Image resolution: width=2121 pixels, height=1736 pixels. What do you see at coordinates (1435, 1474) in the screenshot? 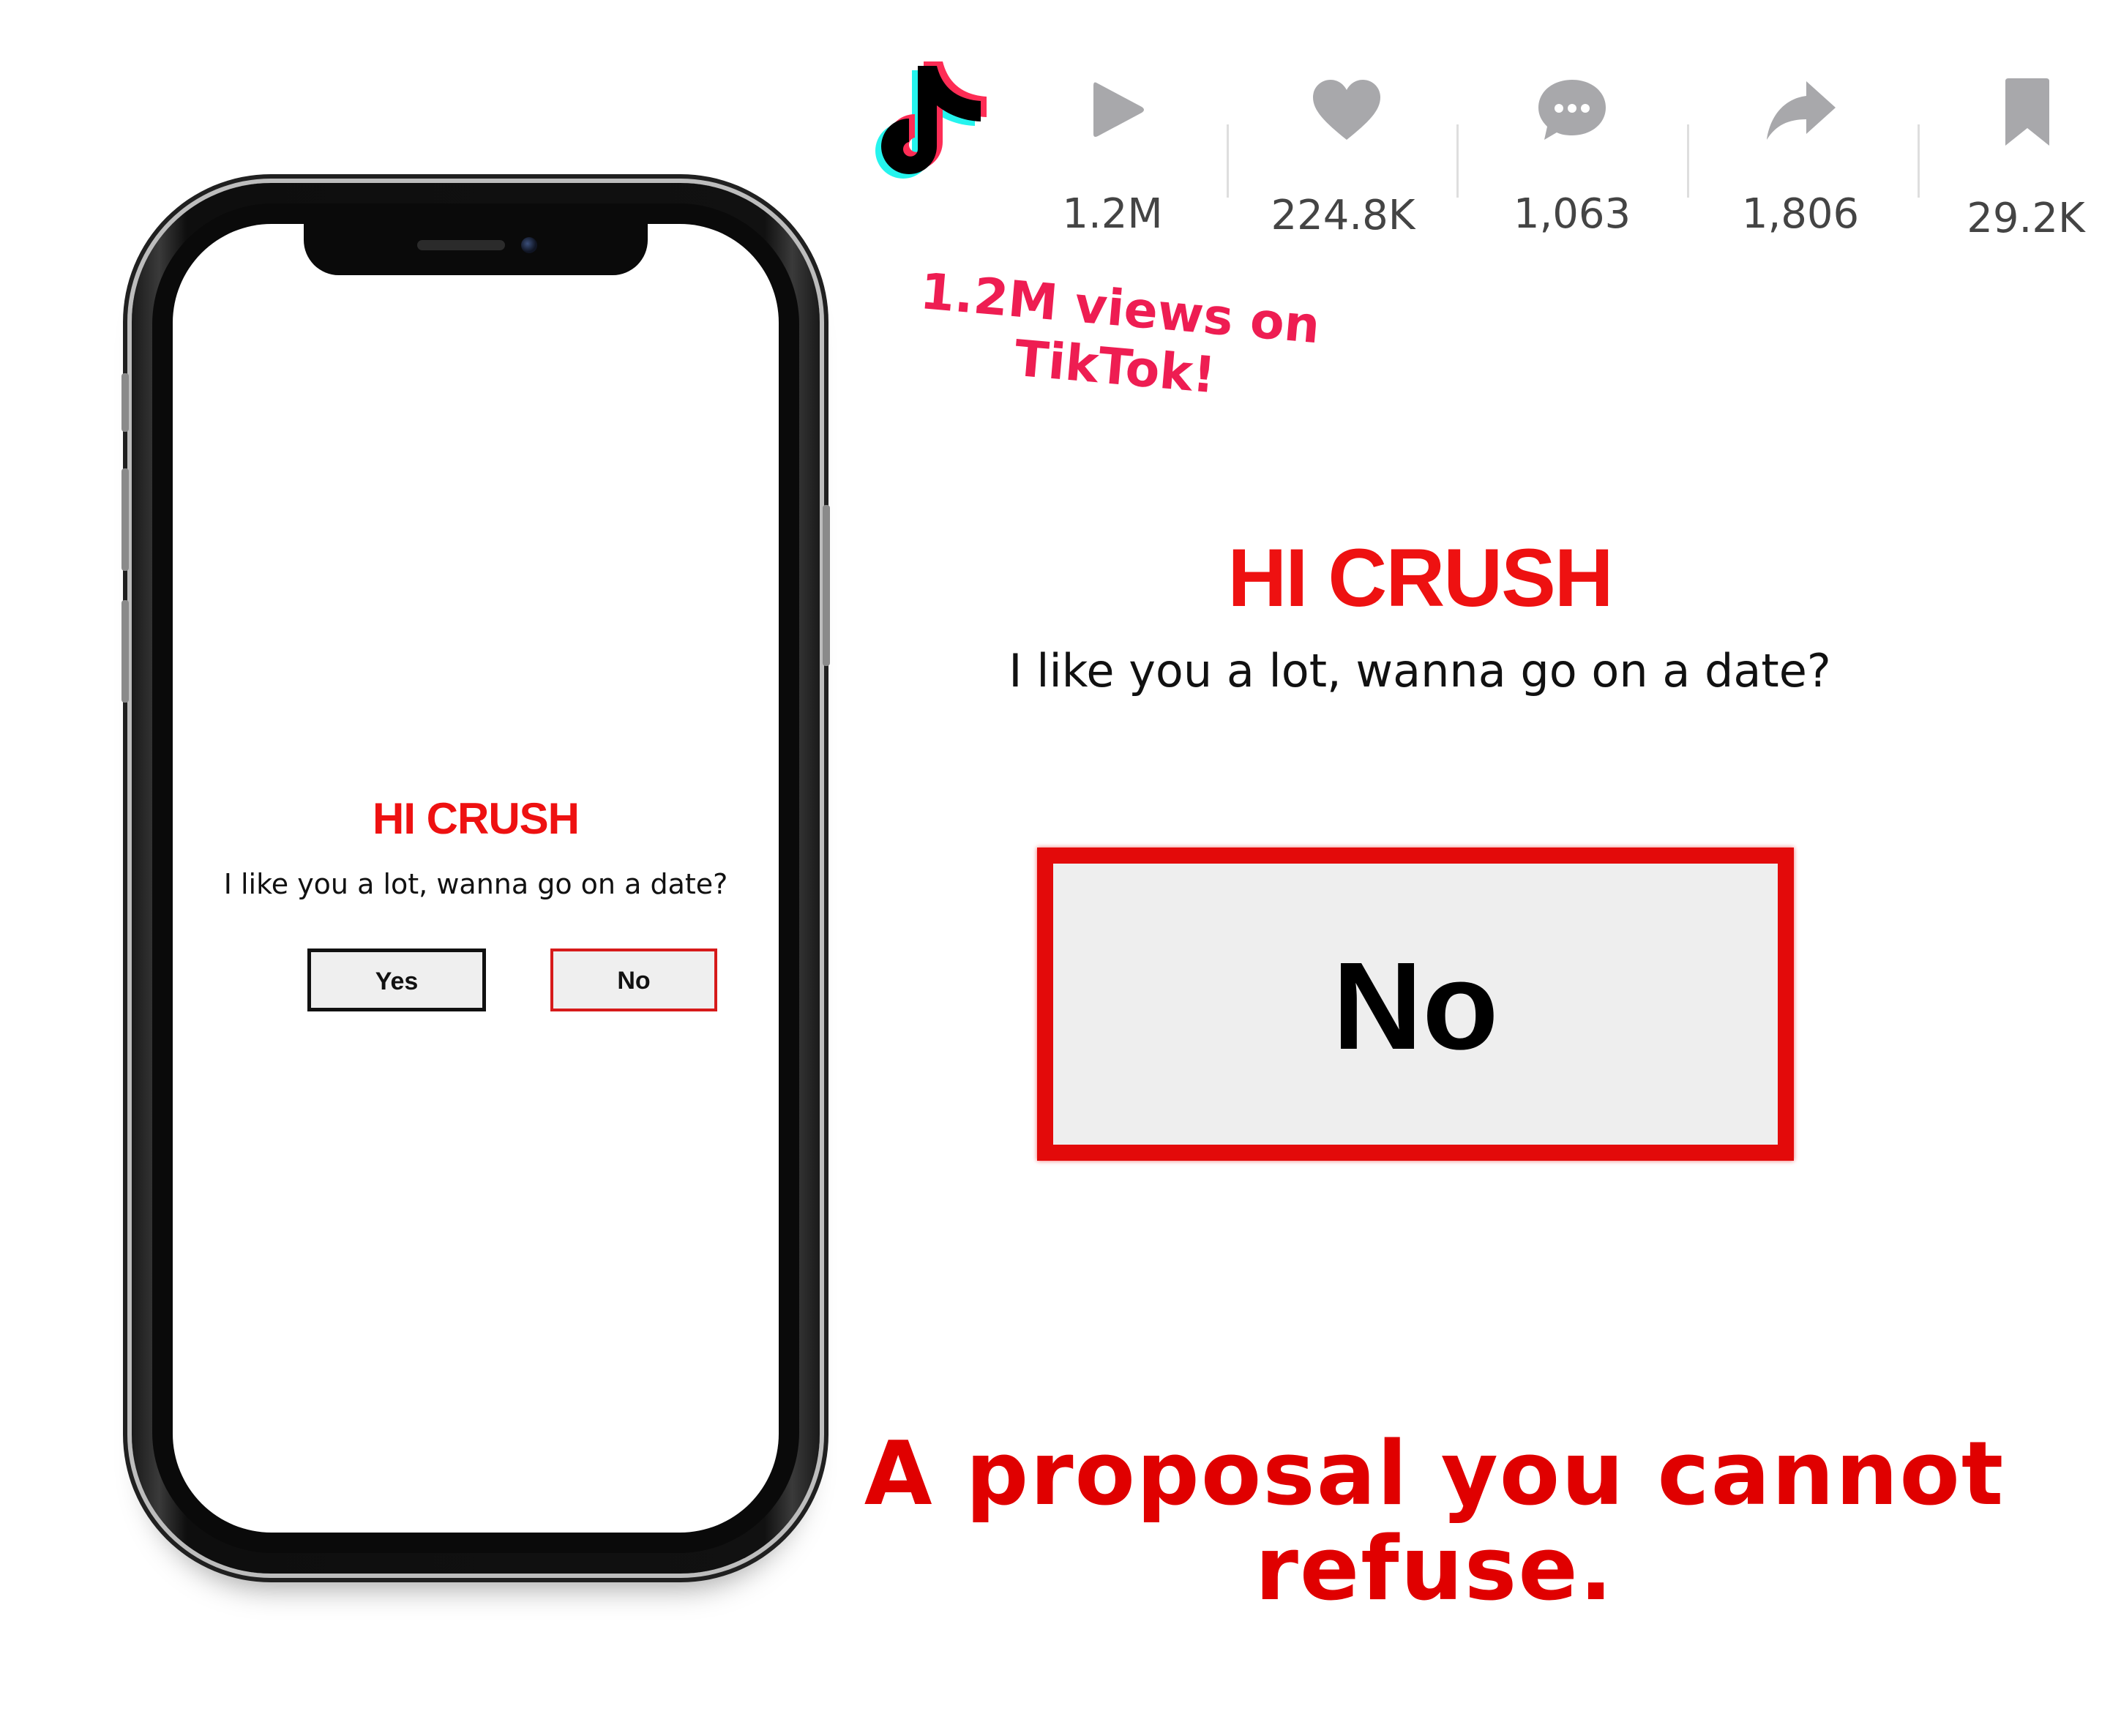
I see `tagline-line1: A proposal you cannot` at bounding box center [1435, 1474].